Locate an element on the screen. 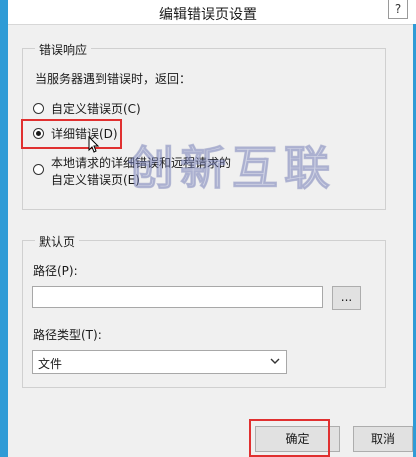 Image resolution: width=416 pixels, height=457 pixels. chevron-down-icon is located at coordinates (275, 361).